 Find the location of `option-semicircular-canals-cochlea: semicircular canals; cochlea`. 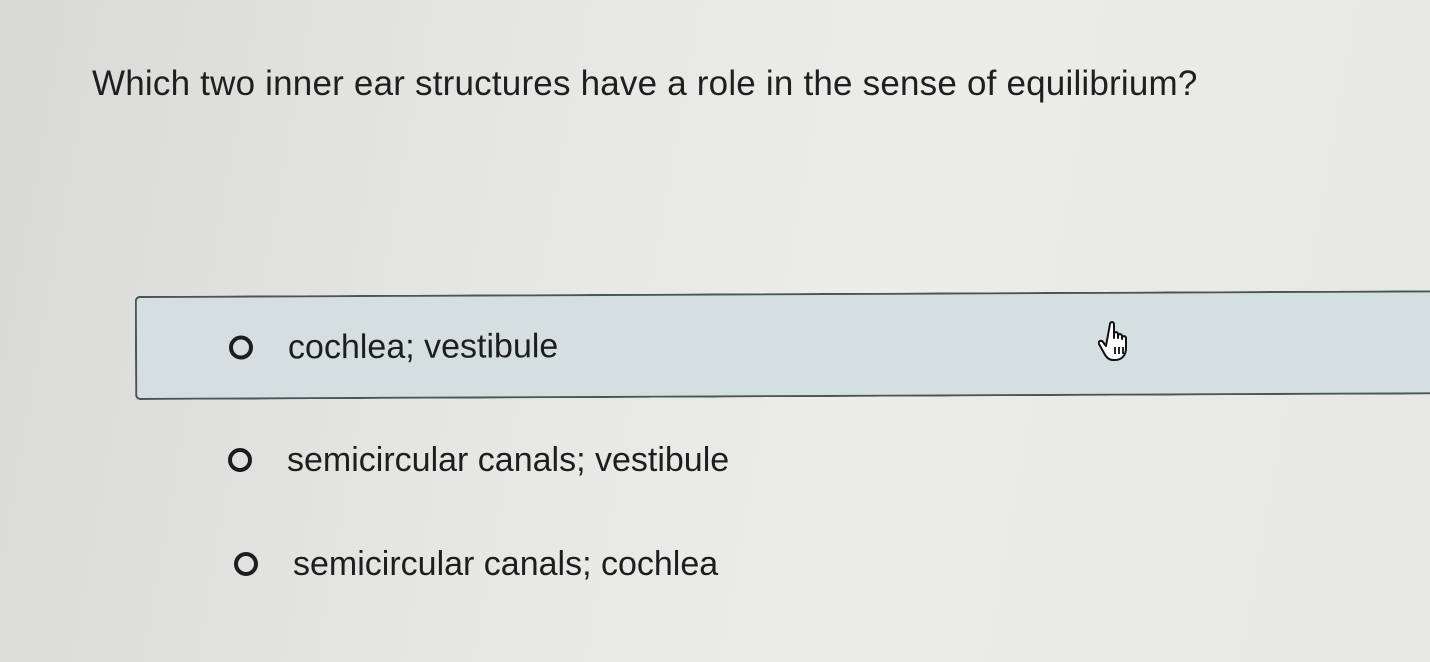

option-semicircular-canals-cochlea: semicircular canals; cochlea is located at coordinates (476, 564).